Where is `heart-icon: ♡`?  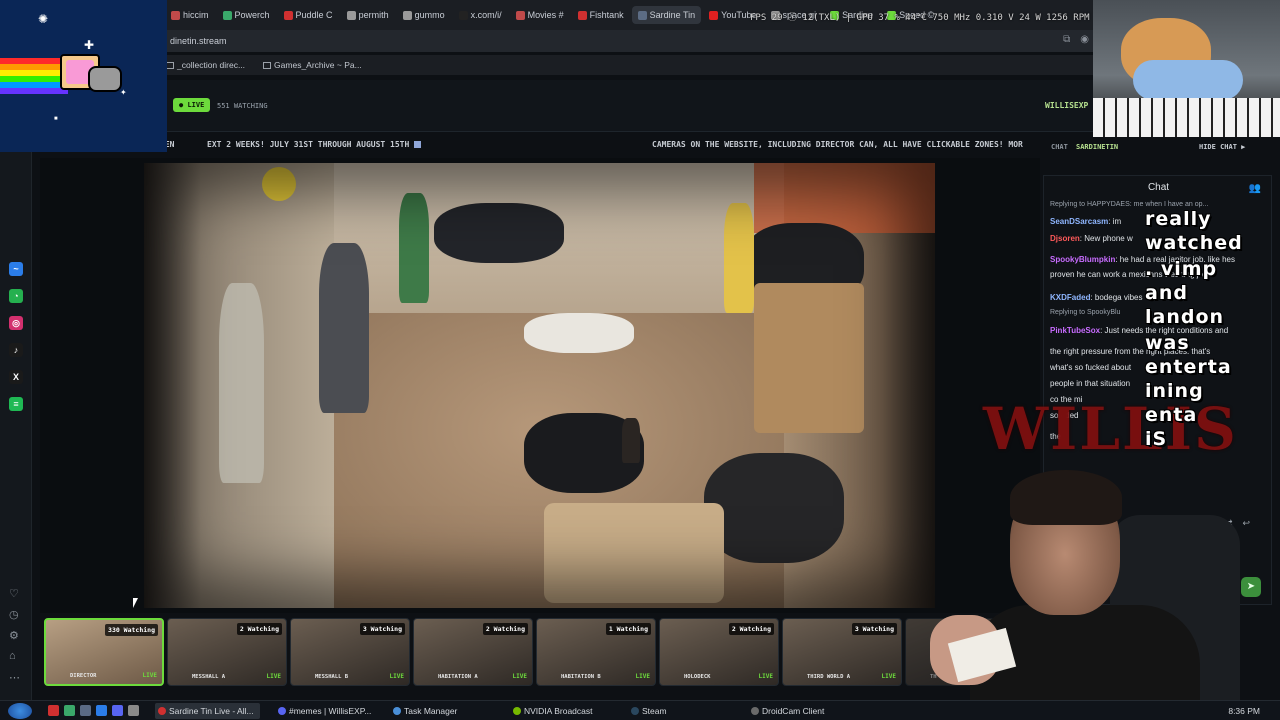 heart-icon: ♡ is located at coordinates (14, 593).